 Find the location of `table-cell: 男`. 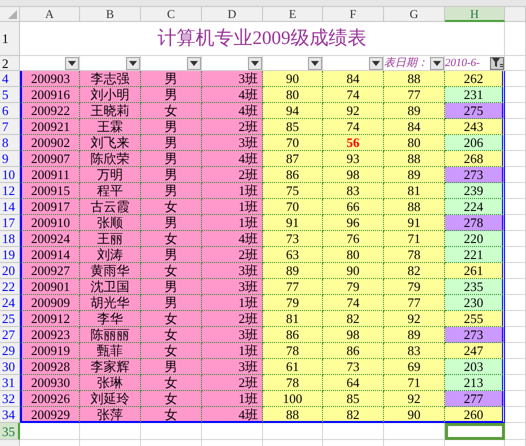

table-cell: 男 is located at coordinates (171, 191).